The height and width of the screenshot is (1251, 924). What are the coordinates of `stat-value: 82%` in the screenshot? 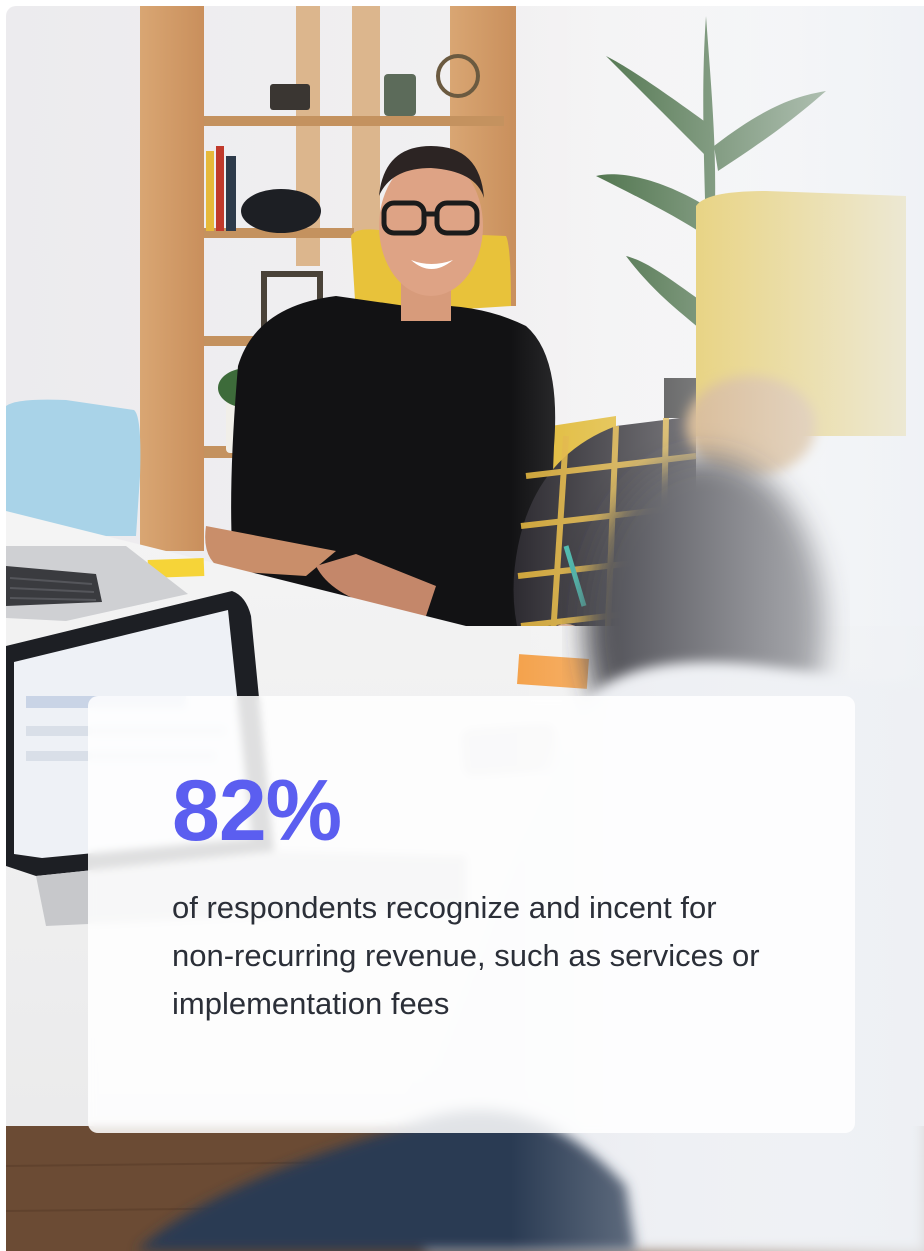 It's located at (257, 811).